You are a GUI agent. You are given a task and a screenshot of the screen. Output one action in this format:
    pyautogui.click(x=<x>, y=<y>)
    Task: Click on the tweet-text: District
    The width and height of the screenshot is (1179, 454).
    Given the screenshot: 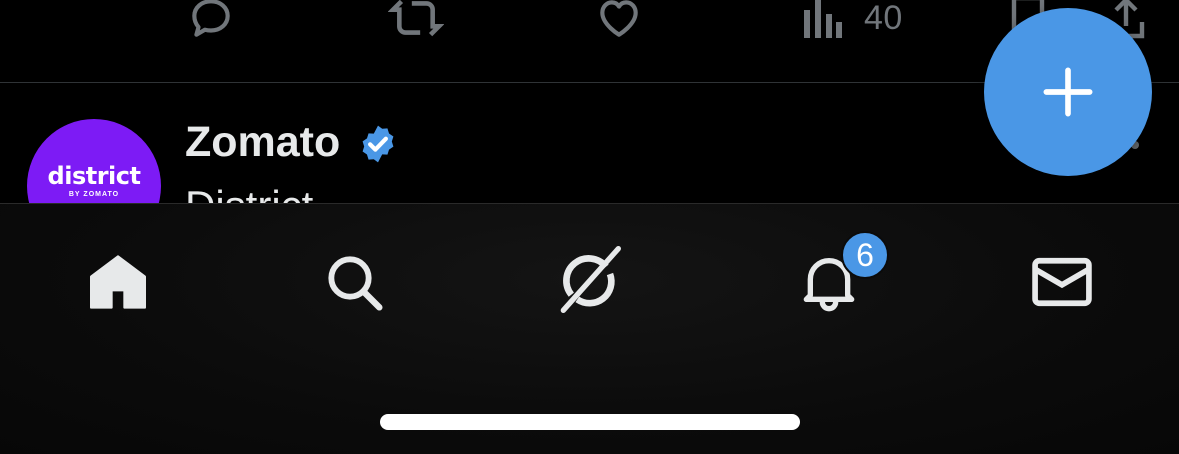 What is the action you would take?
    pyautogui.click(x=249, y=194)
    